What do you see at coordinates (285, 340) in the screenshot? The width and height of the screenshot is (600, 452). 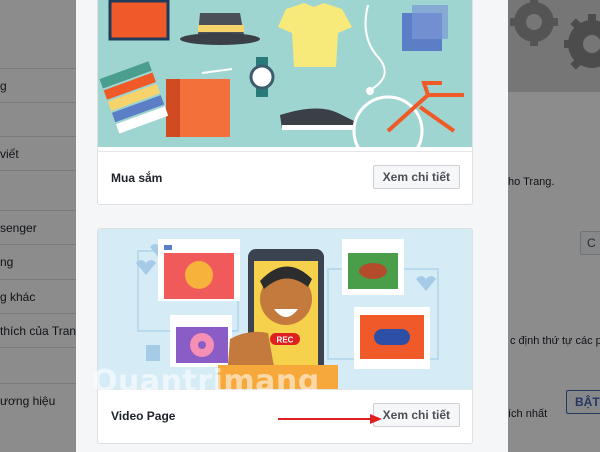 I see `rec-badge-label: REC` at bounding box center [285, 340].